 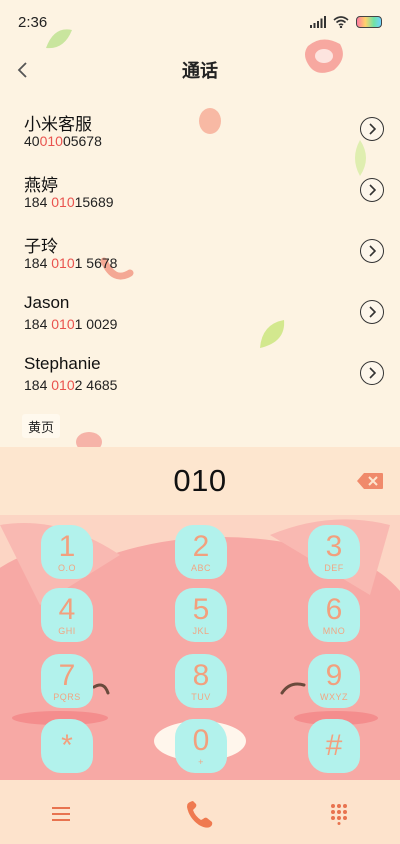 What do you see at coordinates (200, 22) in the screenshot?
I see `status-bar: 2:36` at bounding box center [200, 22].